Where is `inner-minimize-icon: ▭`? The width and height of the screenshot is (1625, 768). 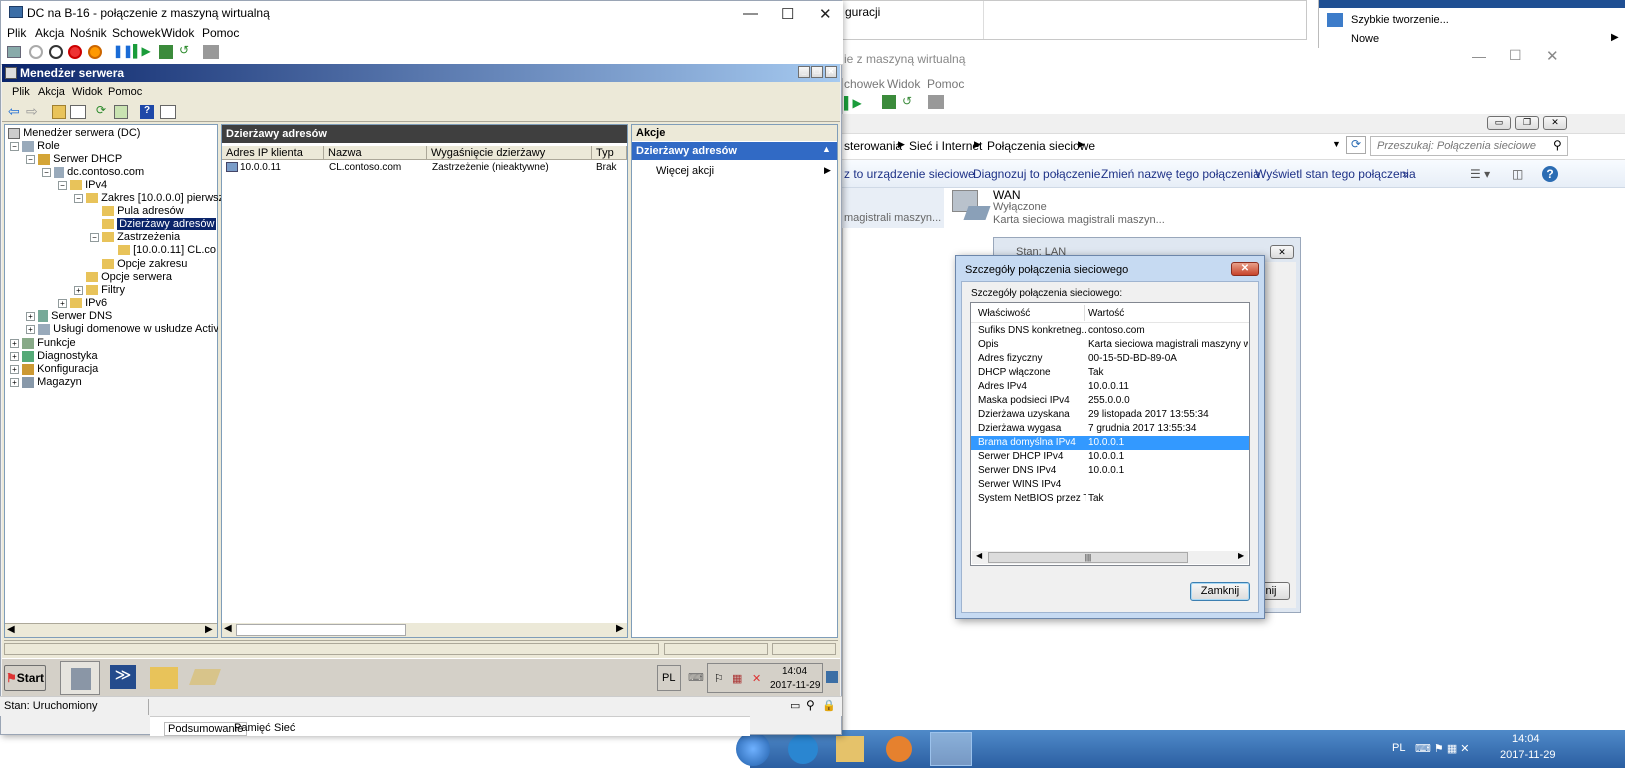 inner-minimize-icon: ▭ is located at coordinates (1499, 123).